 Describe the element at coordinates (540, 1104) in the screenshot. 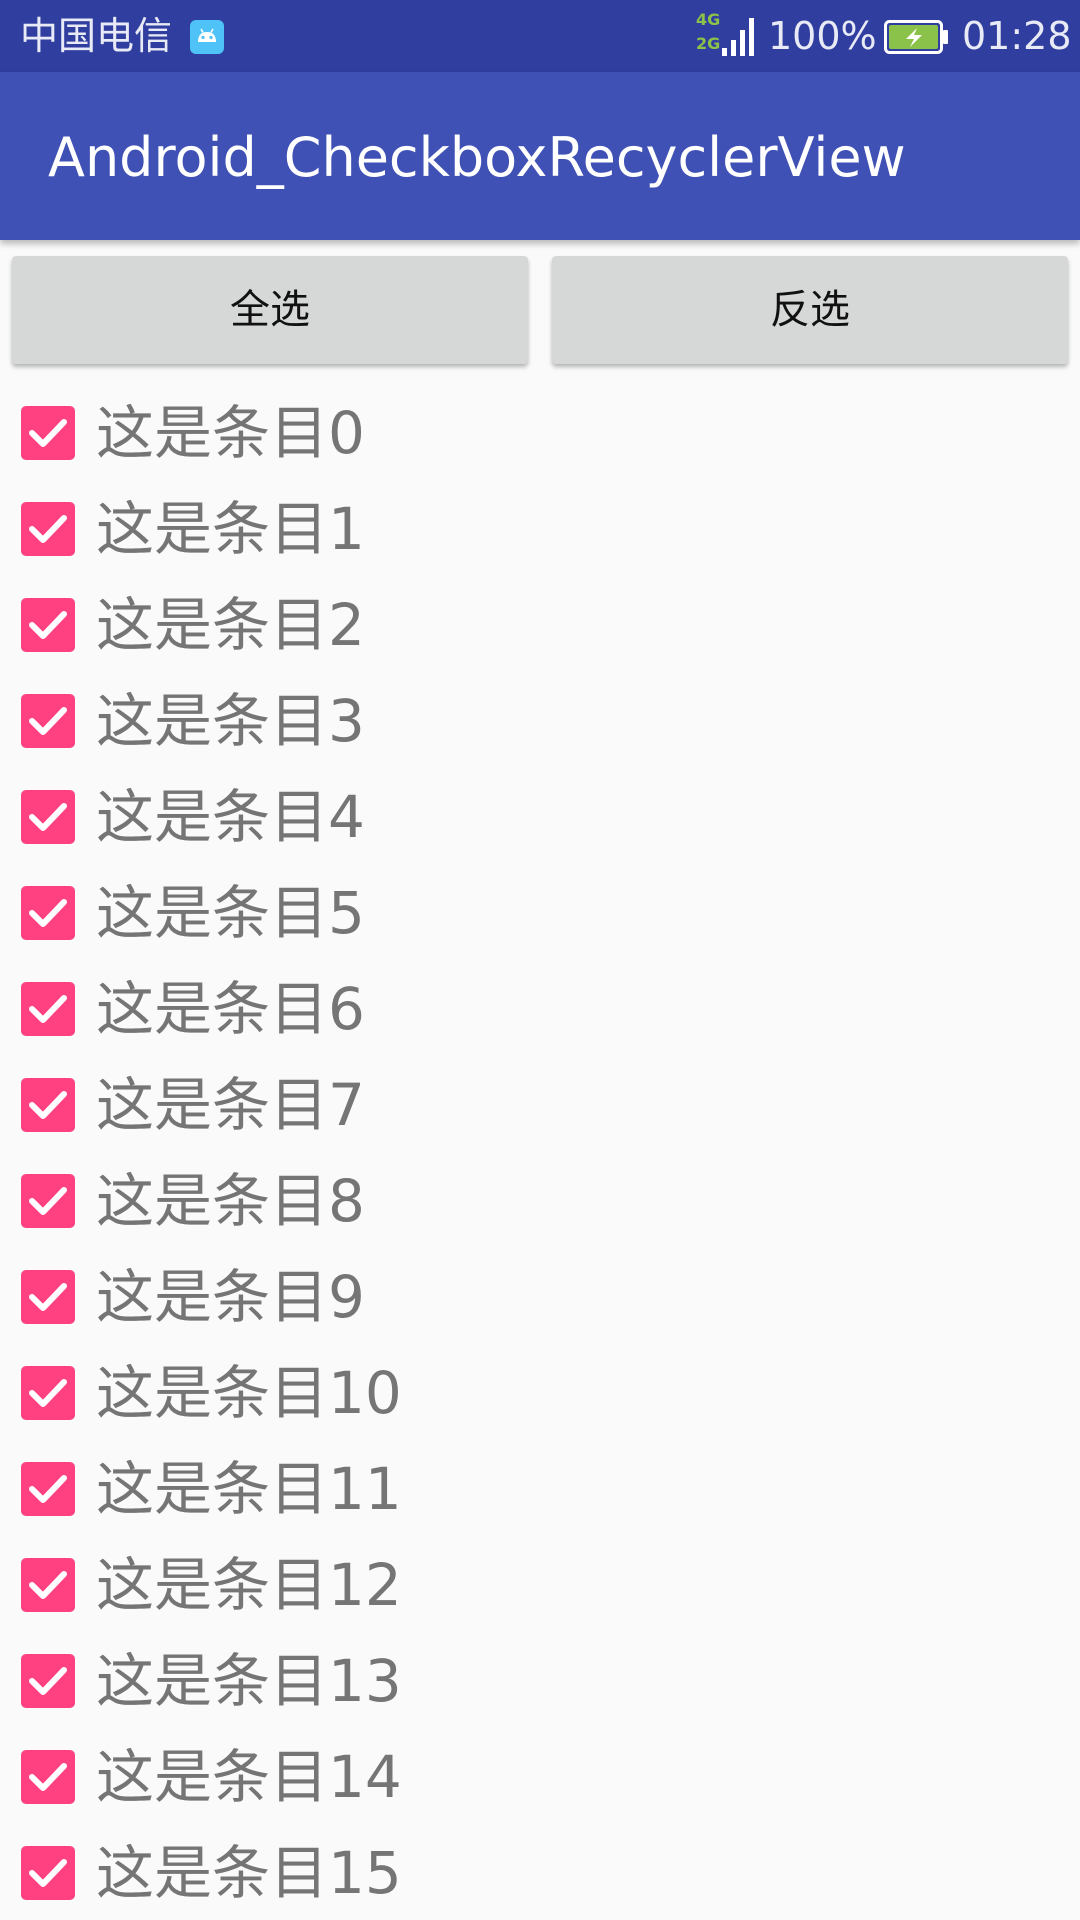

I see `list-item: 这是条目7` at that location.